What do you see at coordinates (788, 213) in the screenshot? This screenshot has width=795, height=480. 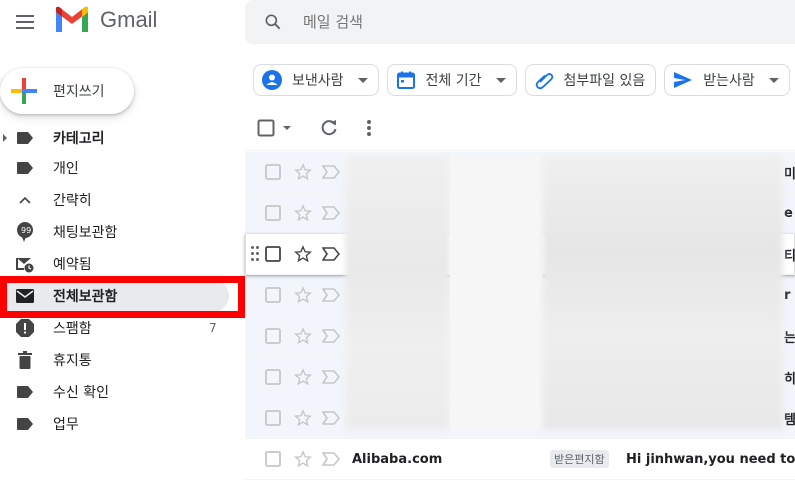 I see `row-text-fragment: e` at bounding box center [788, 213].